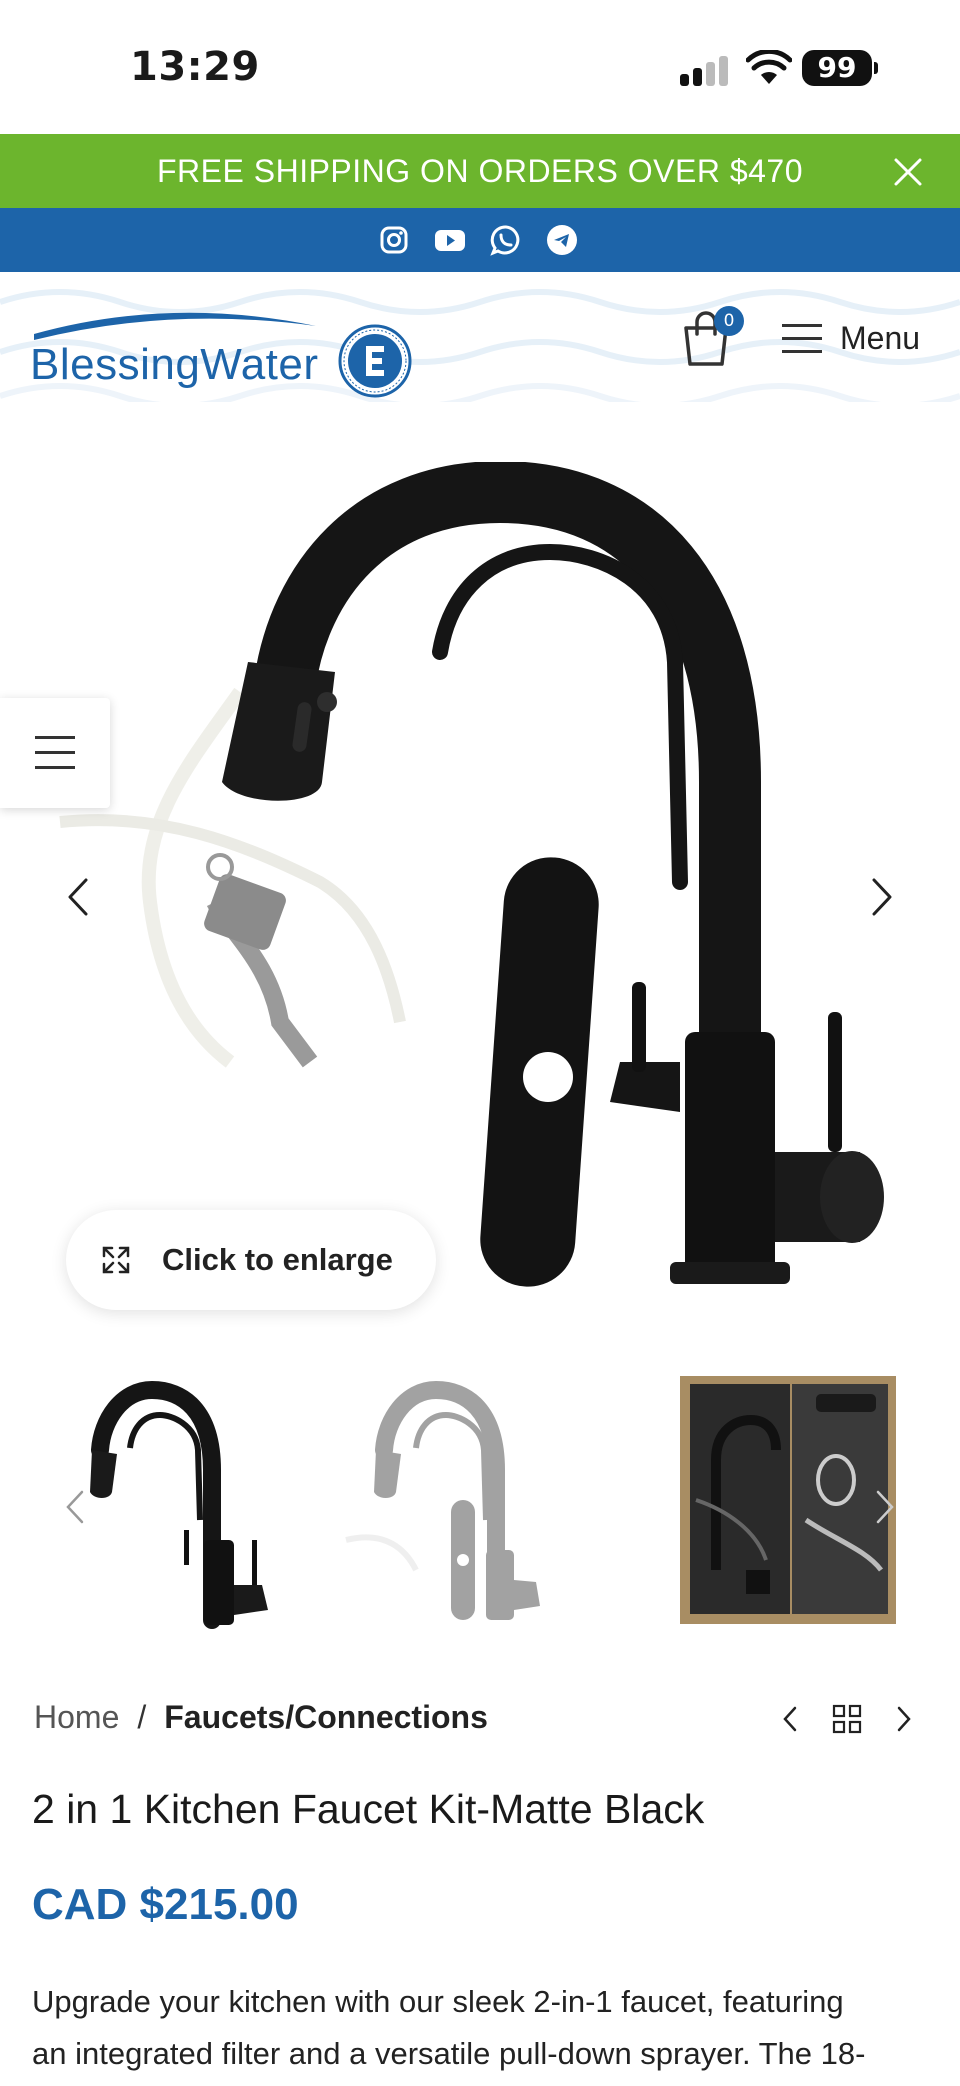 This screenshot has height=2086, width=960. What do you see at coordinates (75, 1507) in the screenshot?
I see `thumbnail-prev-arrow` at bounding box center [75, 1507].